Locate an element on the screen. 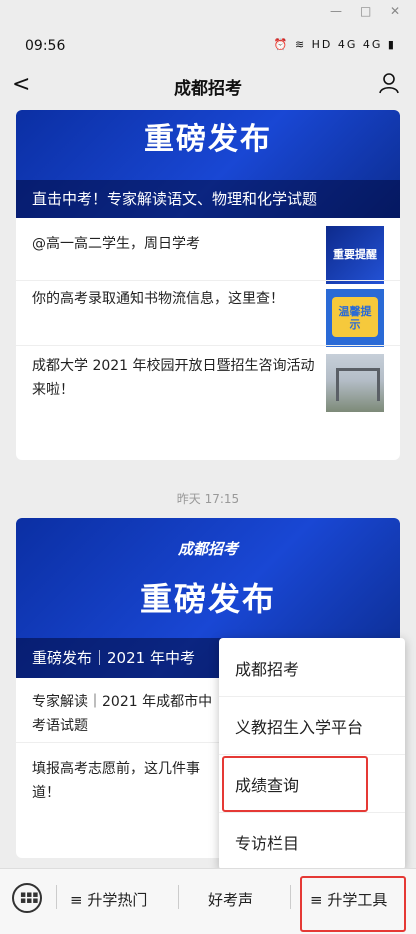 The width and height of the screenshot is (416, 934). status-bar: 09:56 ⏰ ≋ HD 4G 4G ▮ is located at coordinates (208, 46).